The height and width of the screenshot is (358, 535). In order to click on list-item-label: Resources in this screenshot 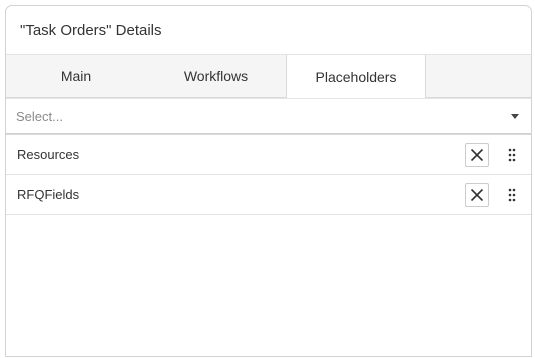, I will do `click(48, 154)`.